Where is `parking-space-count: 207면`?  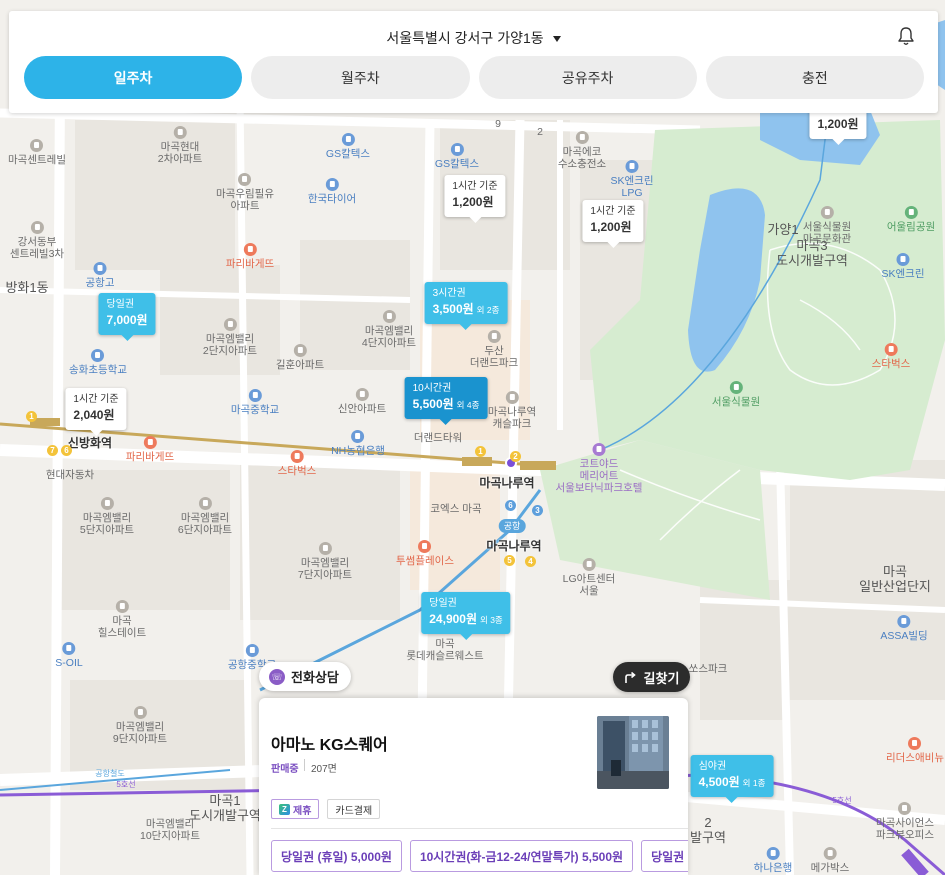
parking-space-count: 207면 is located at coordinates (324, 769).